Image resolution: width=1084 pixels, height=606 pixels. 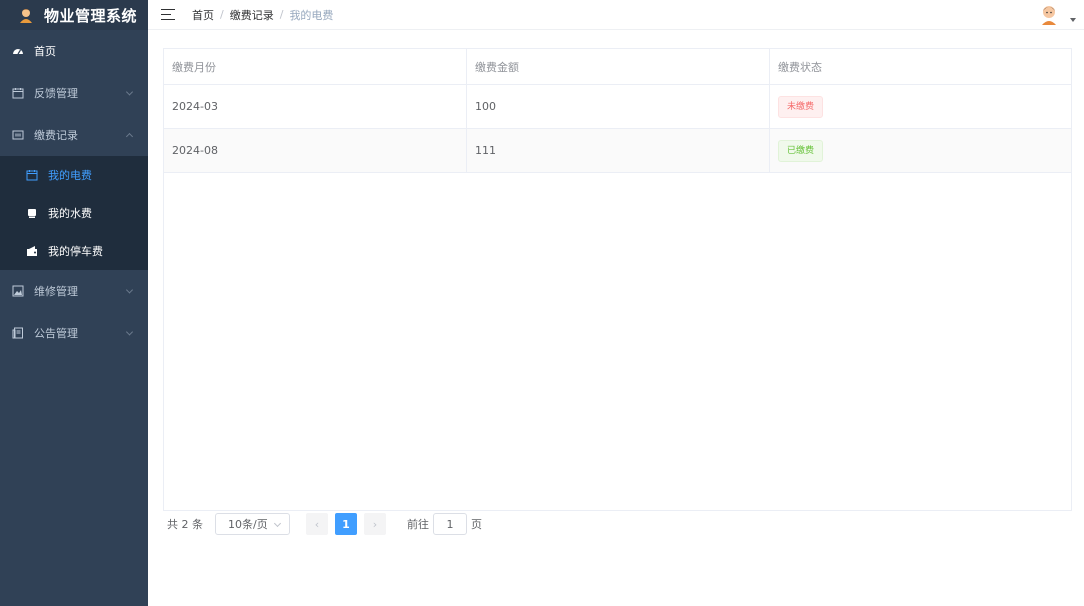 I want to click on sidebar-item-label: 我的停车费, so click(x=75, y=251).